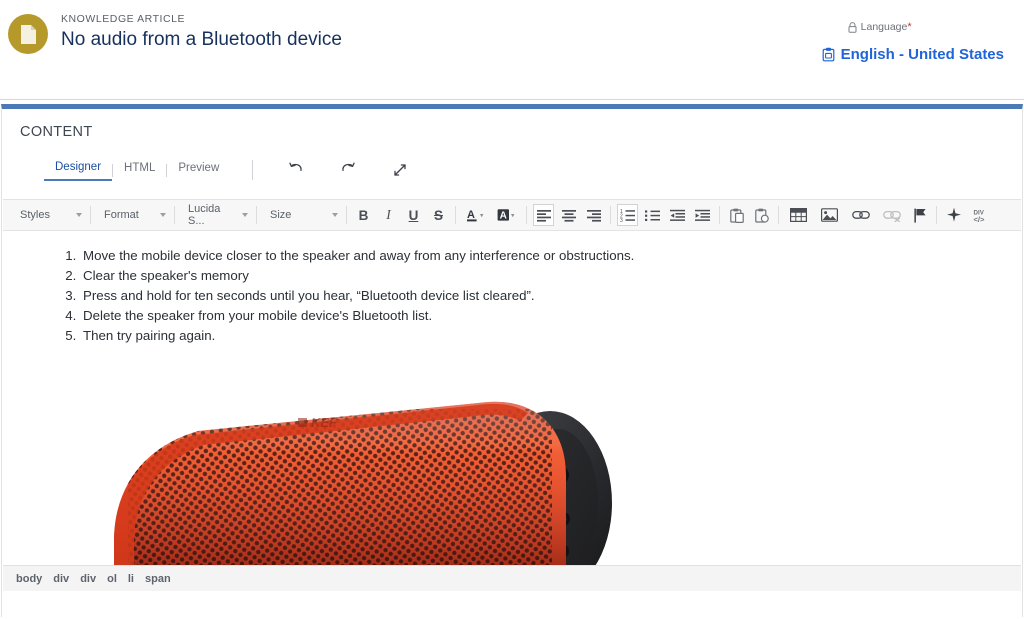 The width and height of the screenshot is (1024, 619). What do you see at coordinates (593, 215) in the screenshot?
I see `align-right-button` at bounding box center [593, 215].